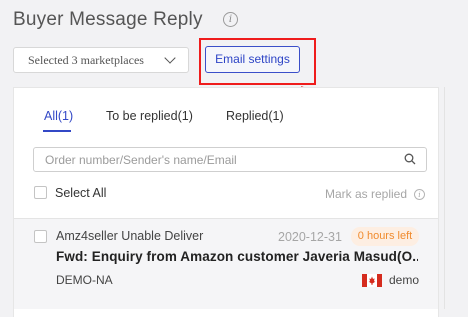 The width and height of the screenshot is (468, 317). Describe the element at coordinates (84, 280) in the screenshot. I see `message-account: DEMO-NA` at that location.